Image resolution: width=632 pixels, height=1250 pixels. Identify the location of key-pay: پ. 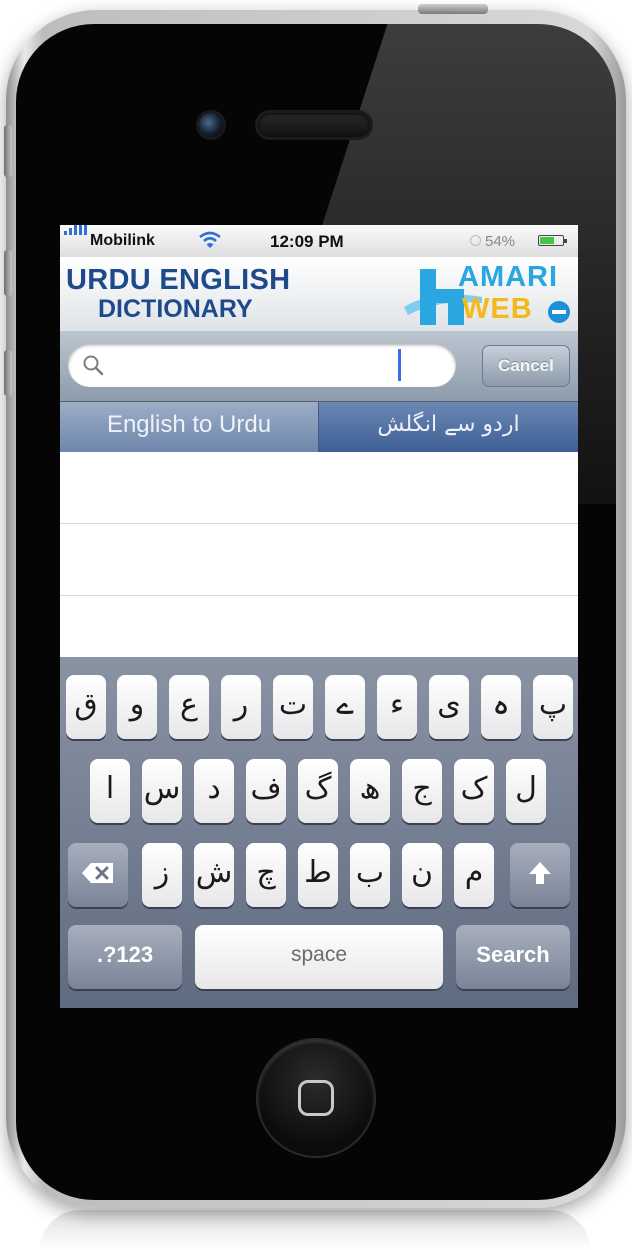
(553, 707).